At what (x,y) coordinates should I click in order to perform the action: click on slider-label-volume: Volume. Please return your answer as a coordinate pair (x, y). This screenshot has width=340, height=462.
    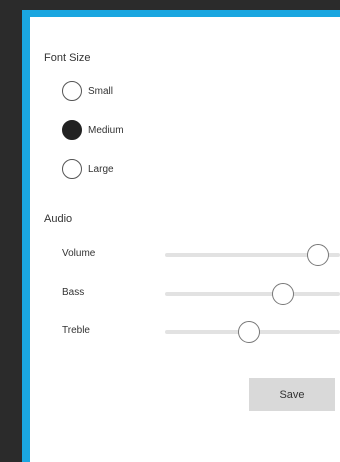
    Looking at the image, I should click on (79, 253).